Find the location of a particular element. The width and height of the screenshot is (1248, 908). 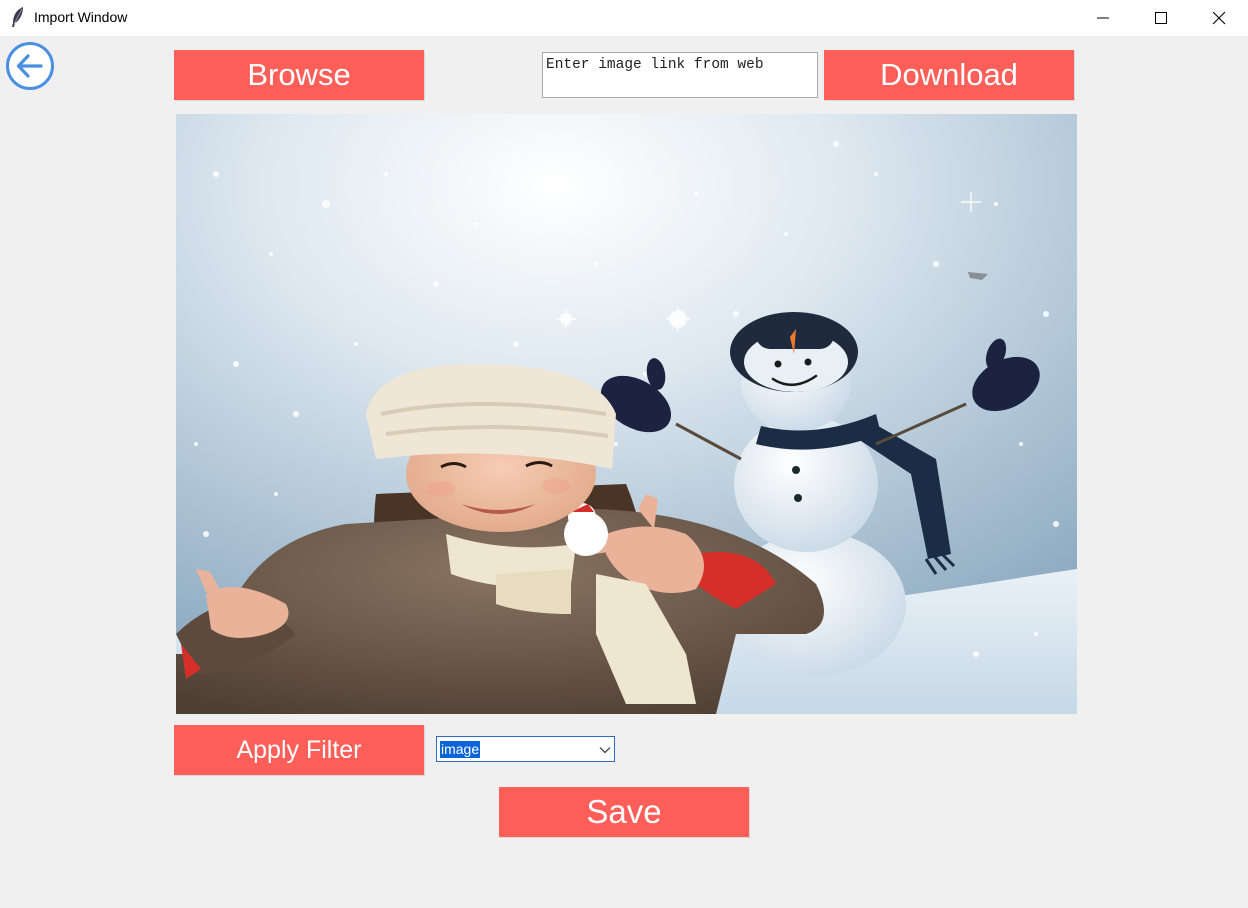

chevron-down-icon is located at coordinates (605, 752).